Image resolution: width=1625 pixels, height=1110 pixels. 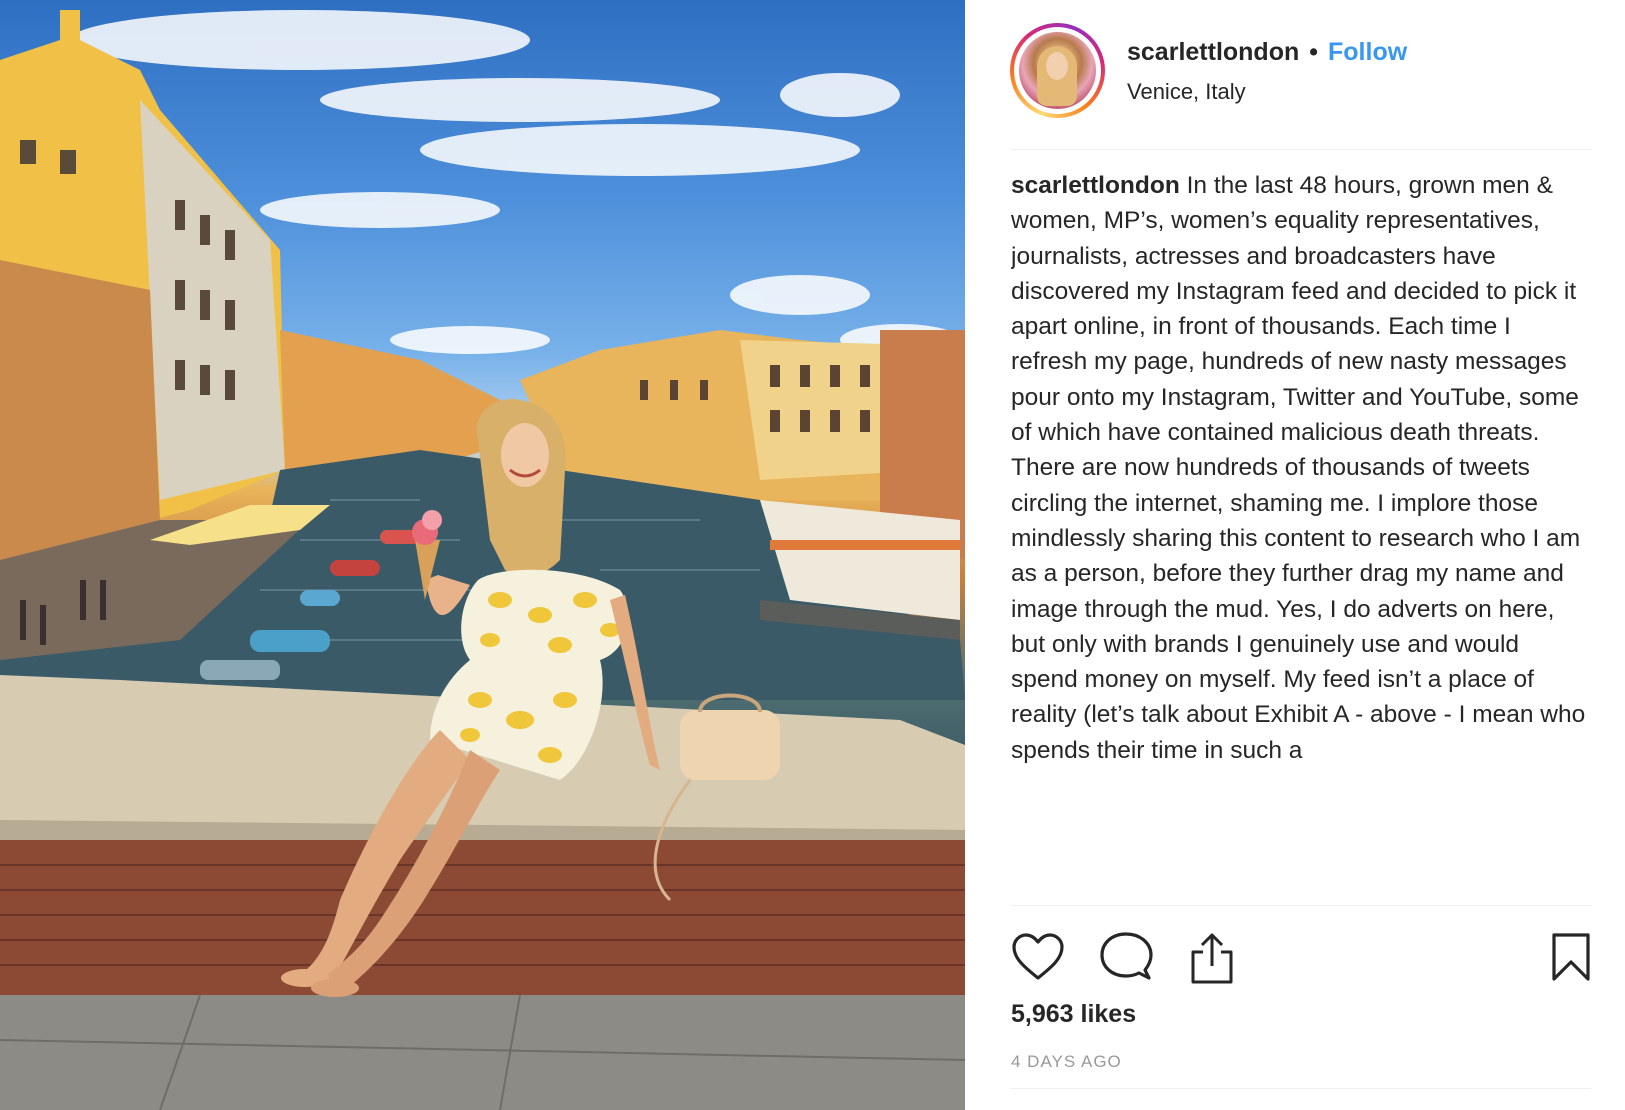 What do you see at coordinates (1367, 52) in the screenshot?
I see `follow-button: Follow` at bounding box center [1367, 52].